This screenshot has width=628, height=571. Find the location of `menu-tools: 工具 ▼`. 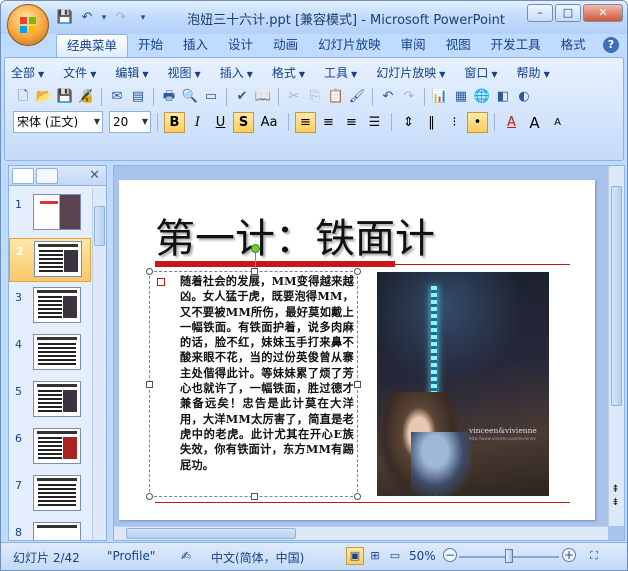

menu-tools: 工具 ▼ is located at coordinates (340, 73).